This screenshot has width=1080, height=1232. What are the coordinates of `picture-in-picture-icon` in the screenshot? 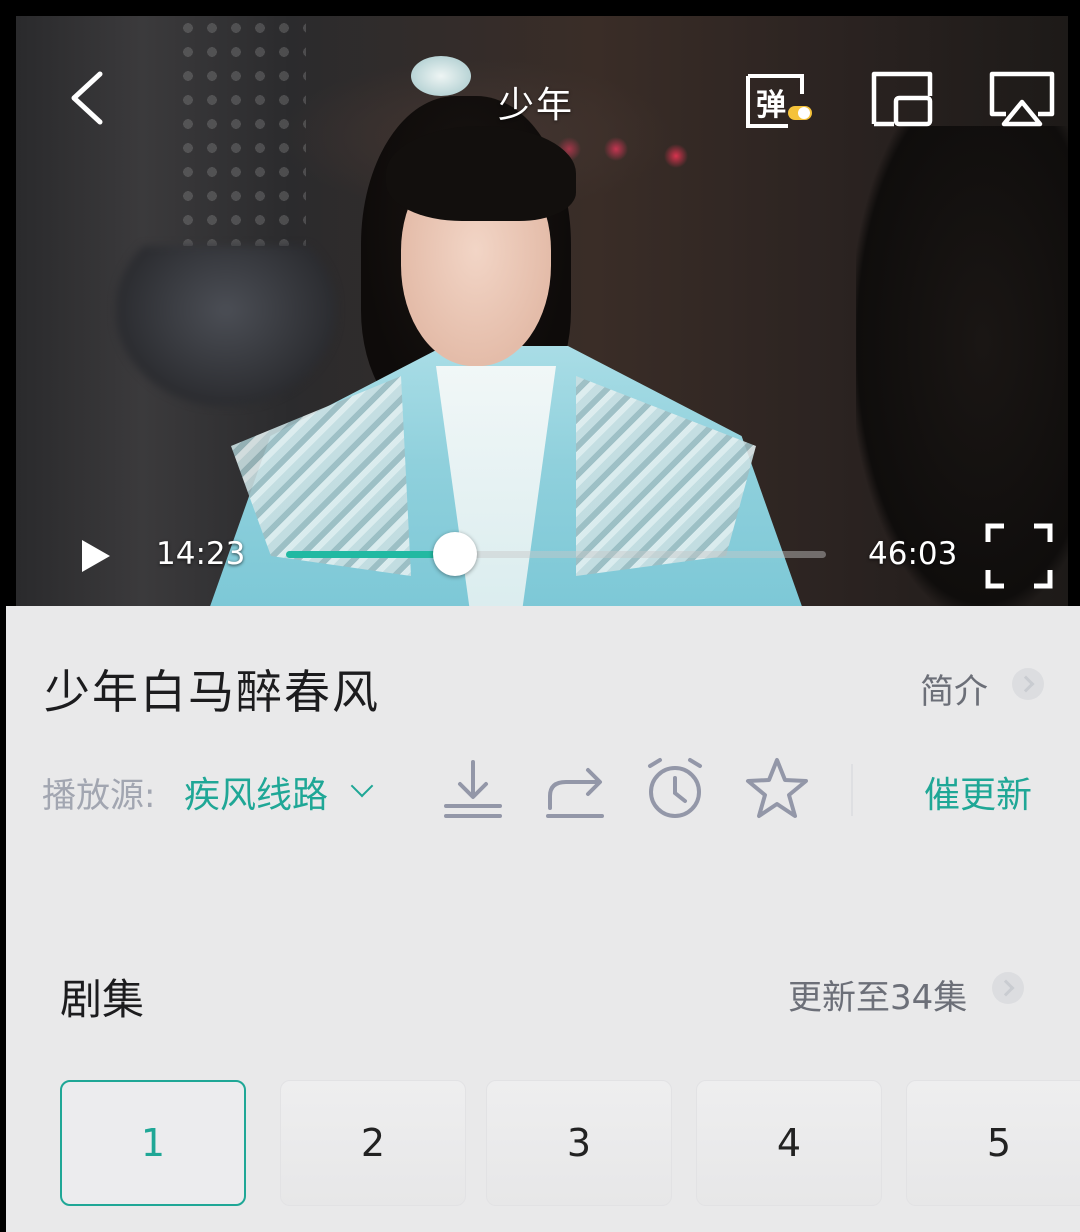 It's located at (902, 99).